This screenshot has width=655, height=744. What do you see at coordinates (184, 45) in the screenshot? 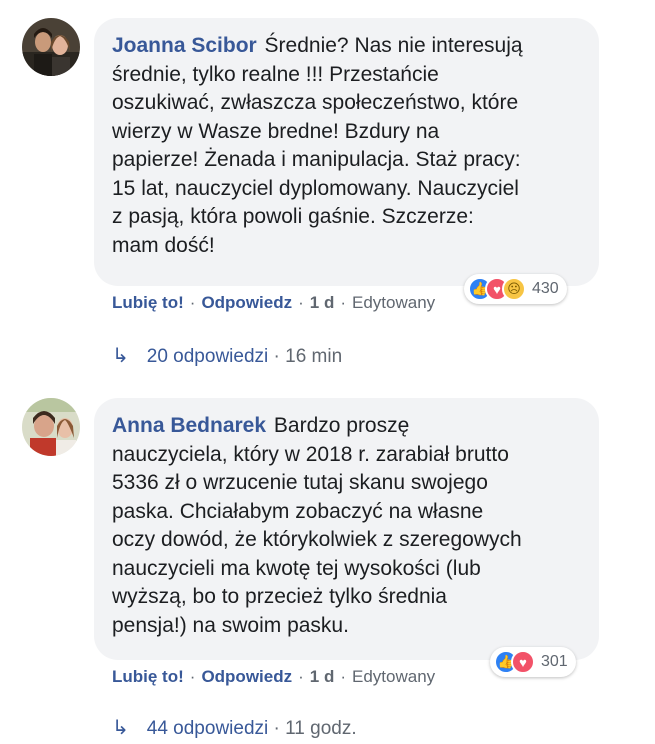
I see `comment-author: Joanna Scibor` at bounding box center [184, 45].